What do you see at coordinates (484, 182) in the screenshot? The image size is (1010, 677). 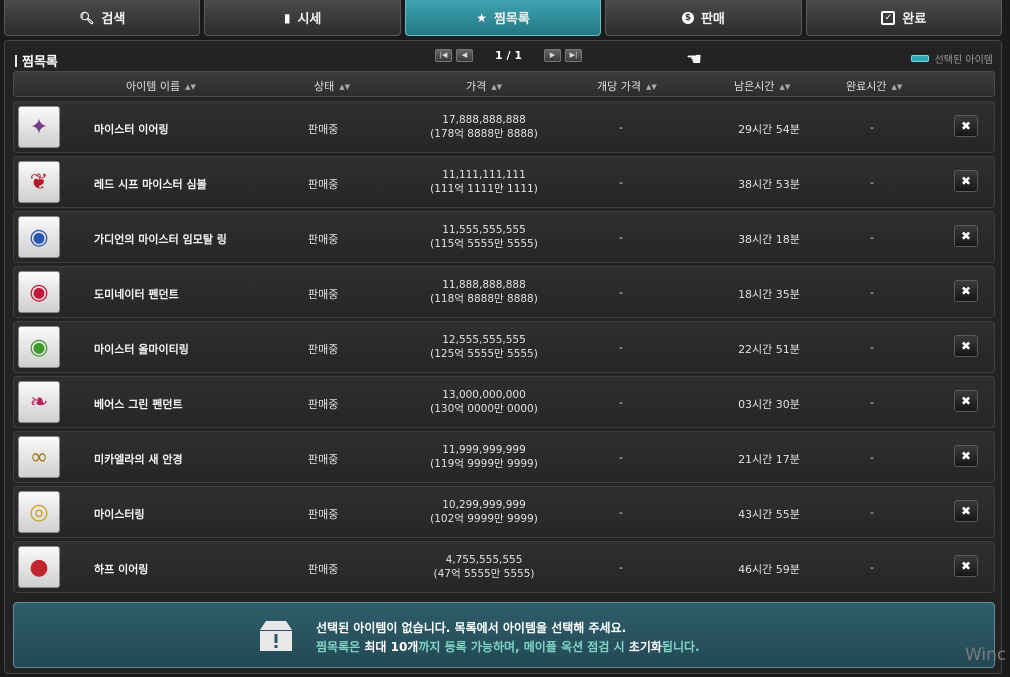 I see `item-price: 11,111,111,111 (111억 1111만 1111)` at bounding box center [484, 182].